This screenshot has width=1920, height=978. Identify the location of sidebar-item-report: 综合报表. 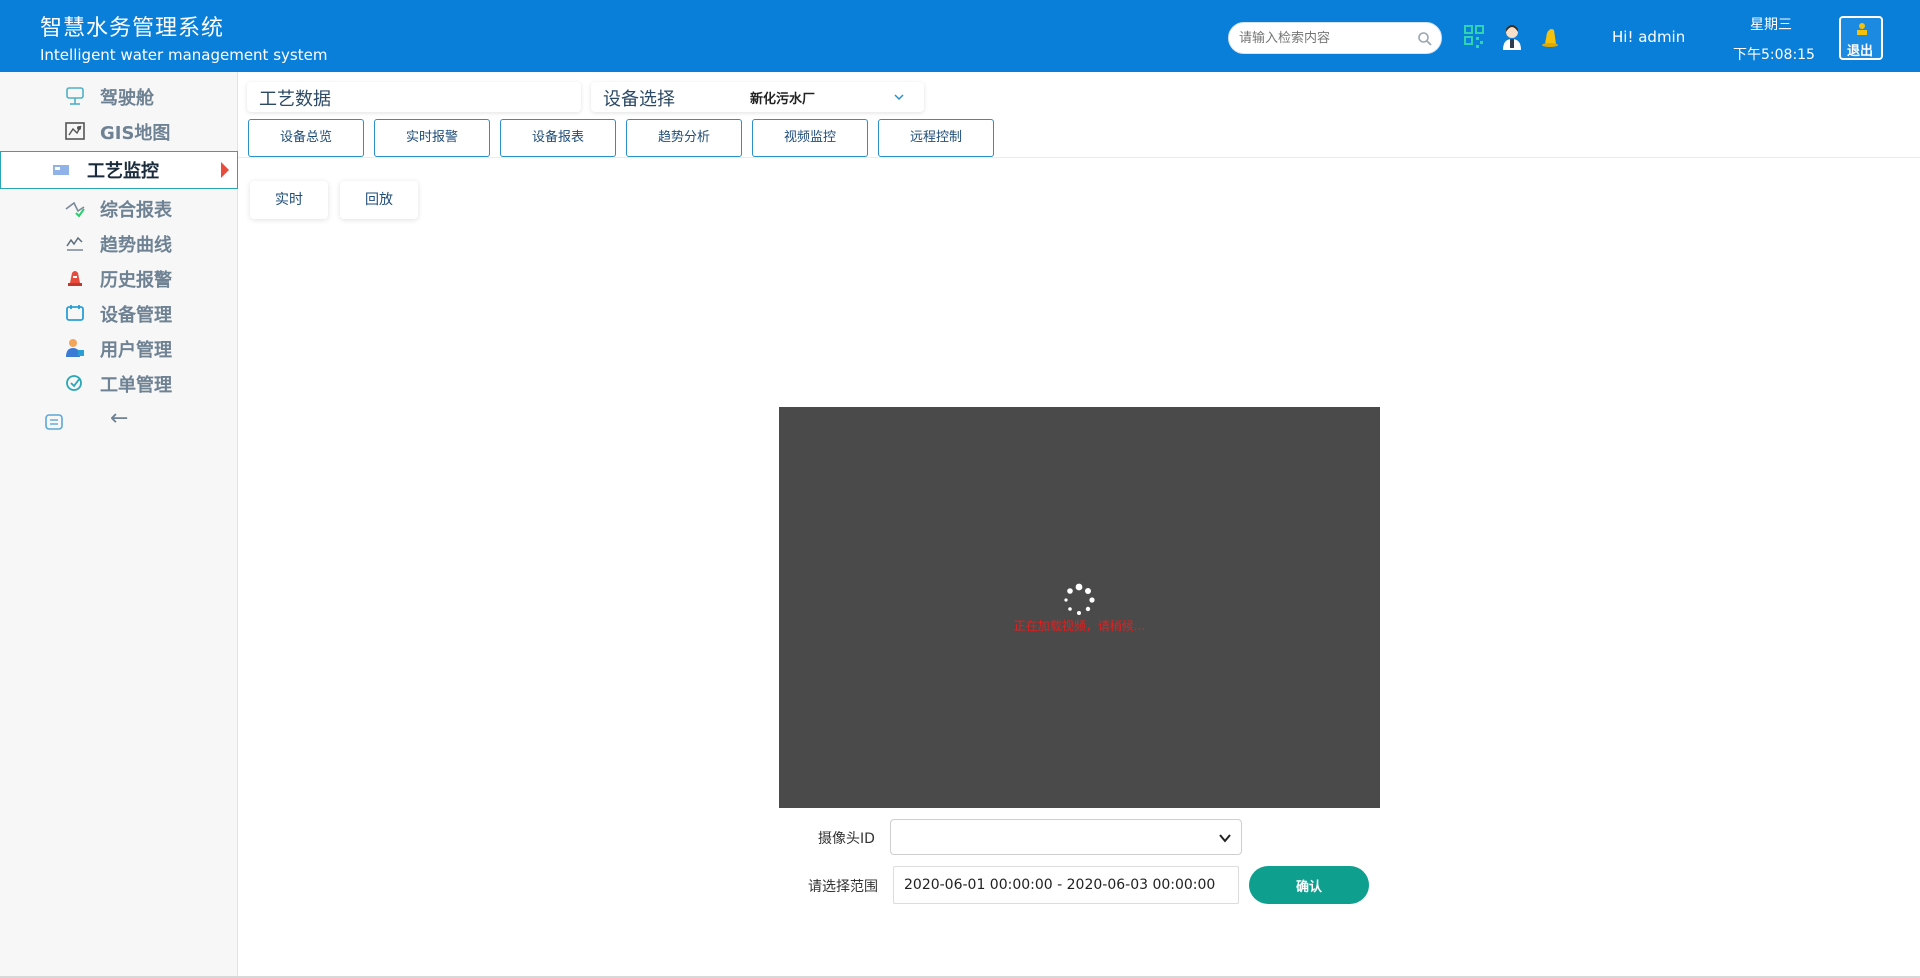
(119, 208).